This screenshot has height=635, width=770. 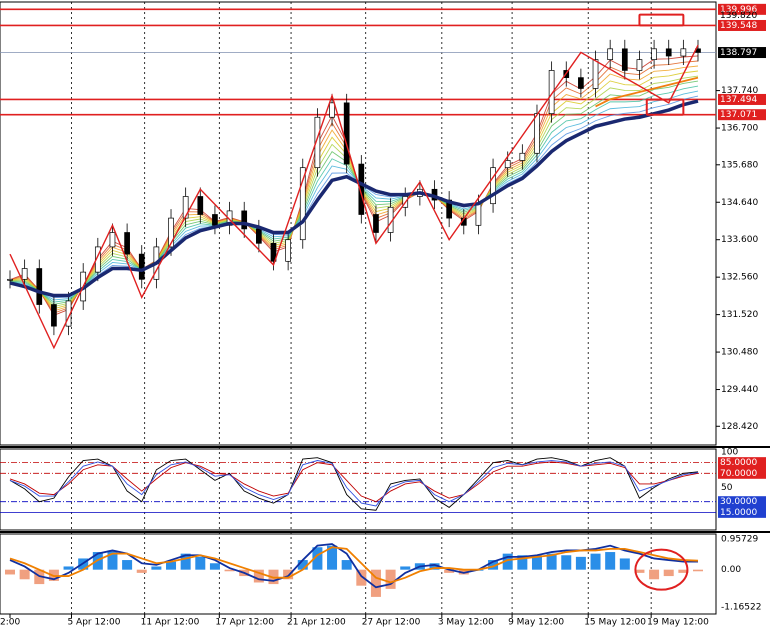 What do you see at coordinates (739, 540) in the screenshot?
I see `oscillator-y-label: 0.95729` at bounding box center [739, 540].